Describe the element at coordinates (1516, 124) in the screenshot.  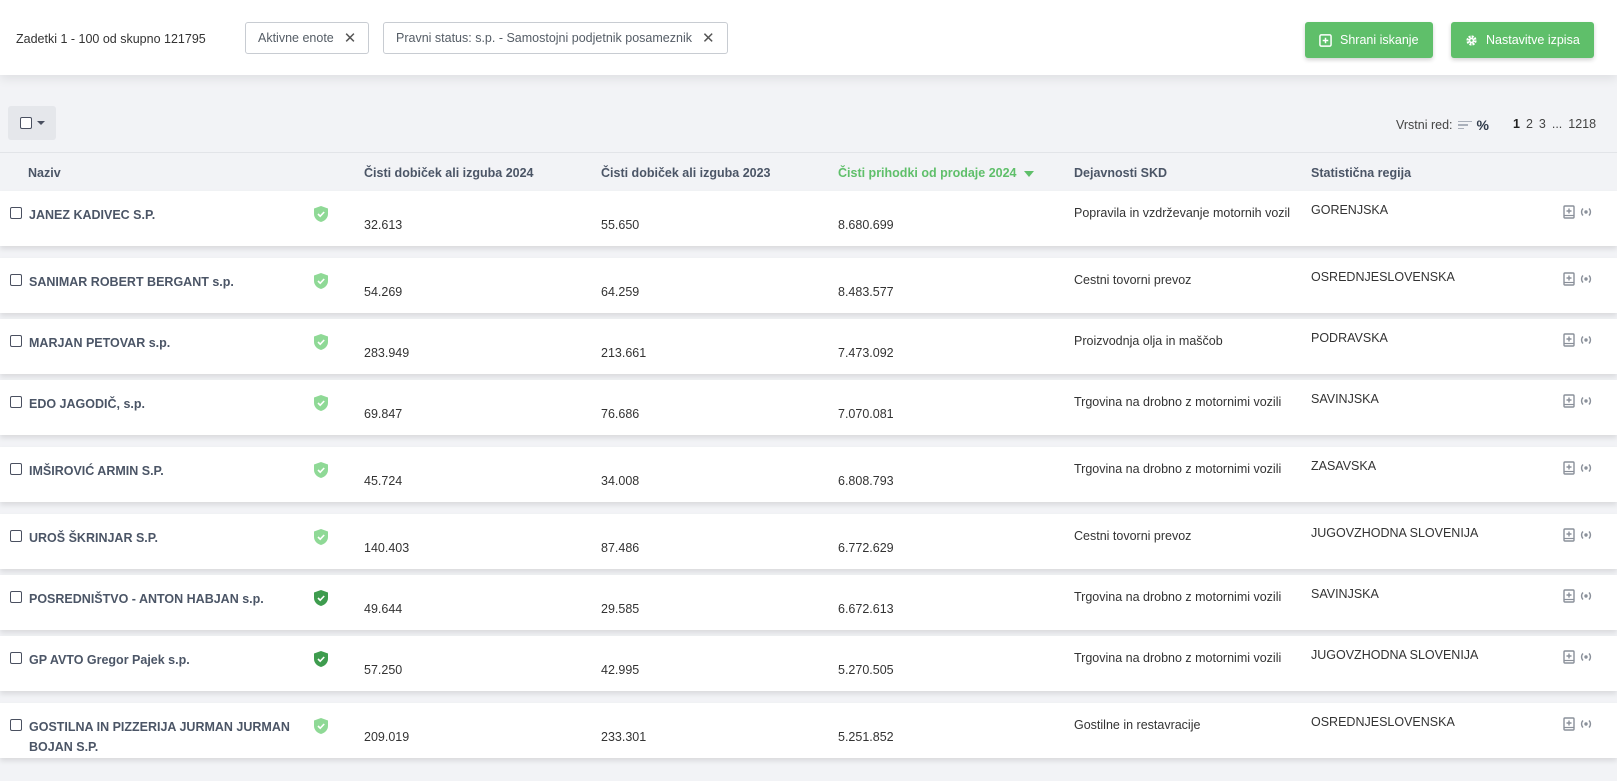
I see `page-link-current: 1` at that location.